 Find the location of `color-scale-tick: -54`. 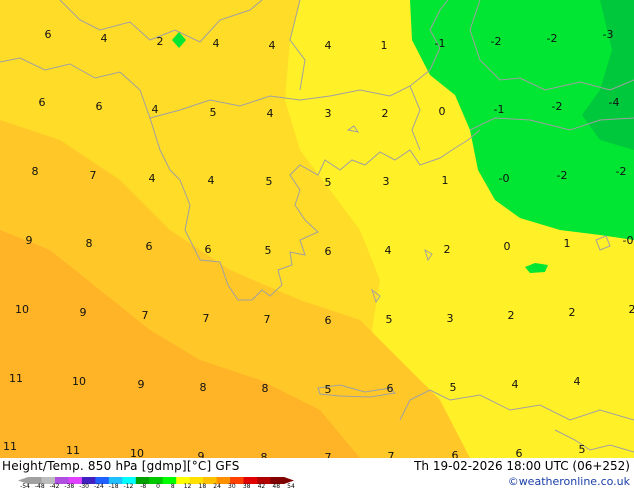

color-scale-tick: -54 is located at coordinates (25, 486).